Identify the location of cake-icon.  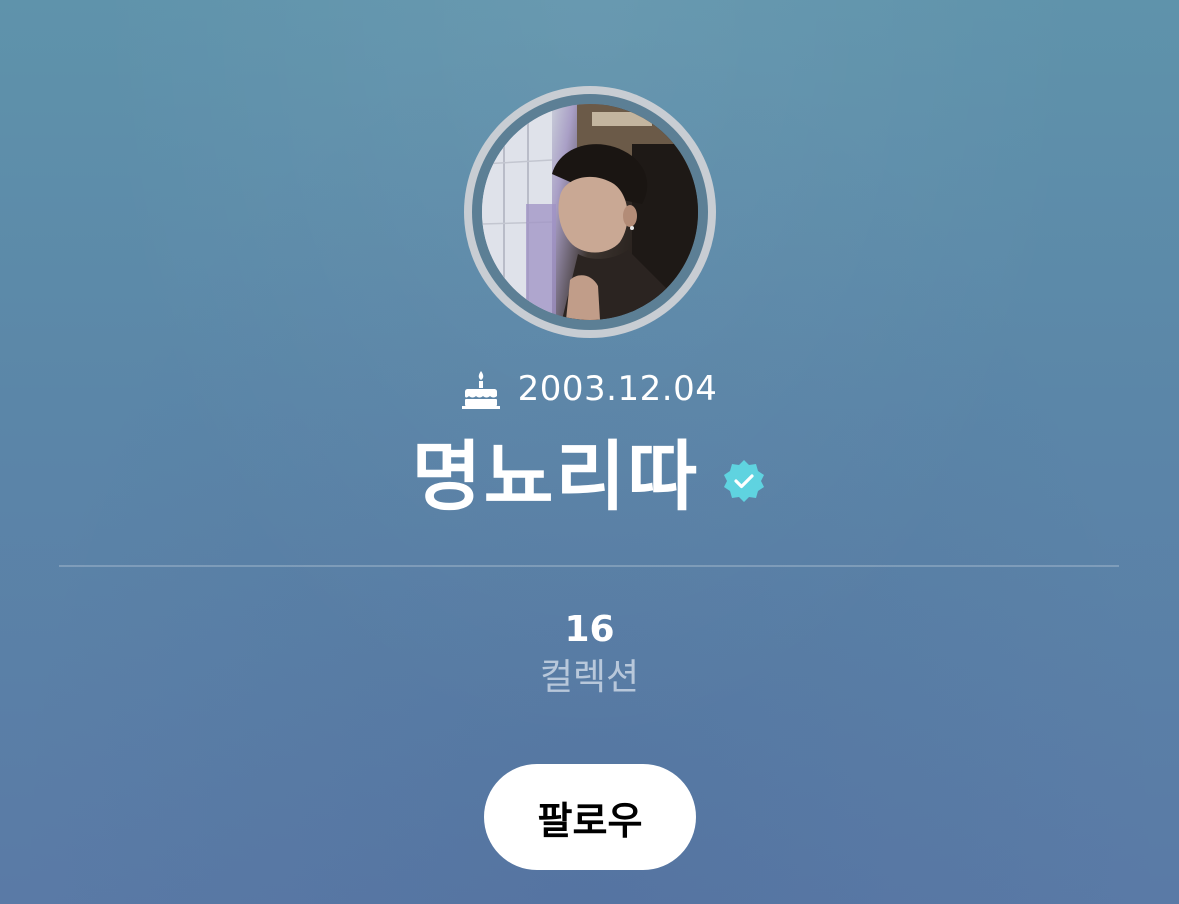
(480, 389).